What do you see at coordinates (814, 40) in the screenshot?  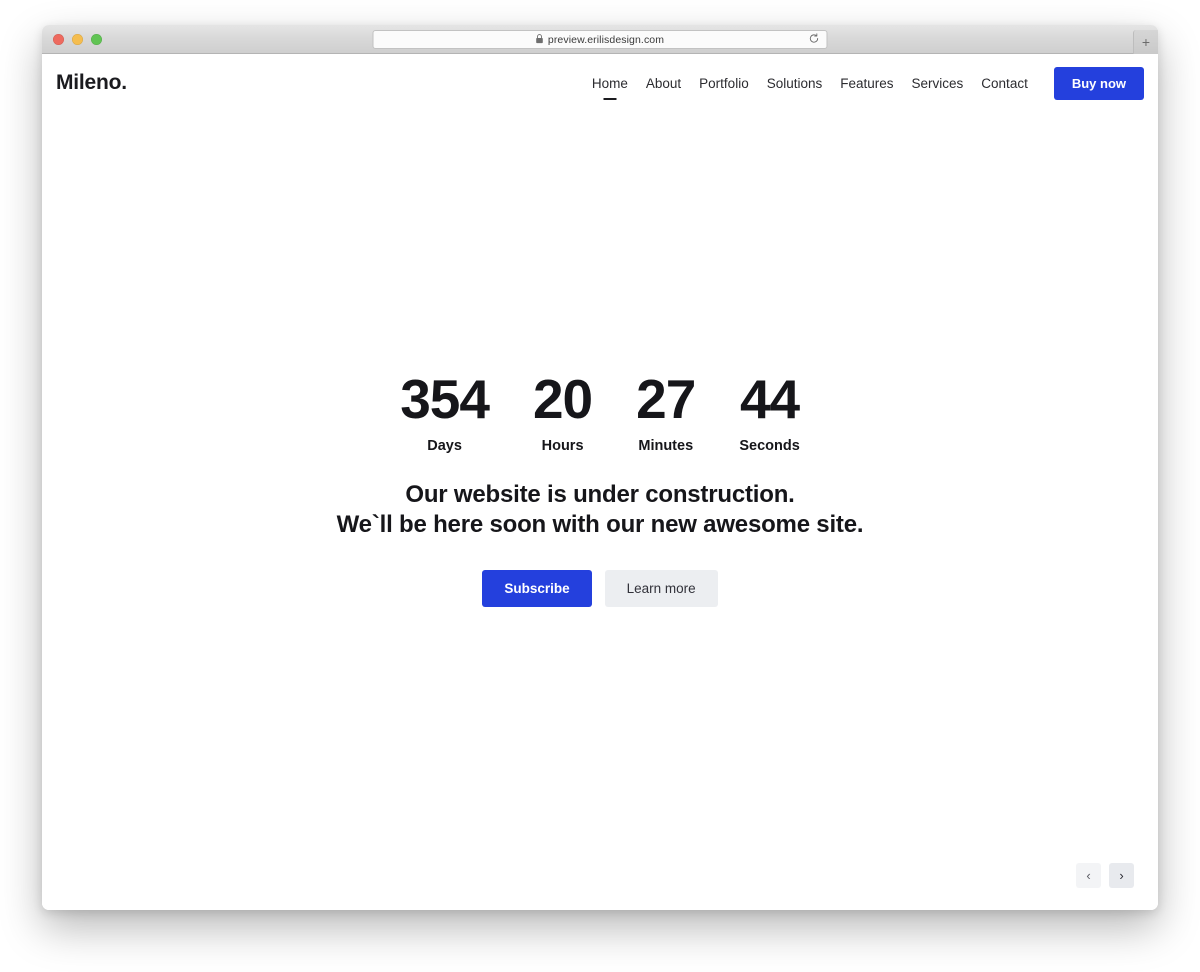 I see `reload-icon` at bounding box center [814, 40].